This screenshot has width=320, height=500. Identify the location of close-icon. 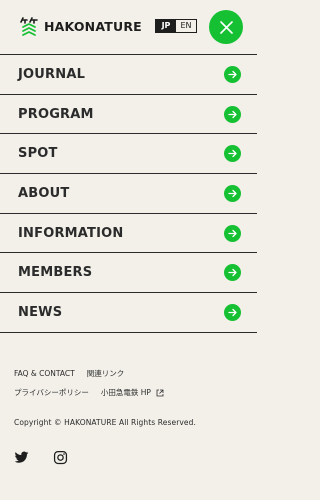
(226, 27).